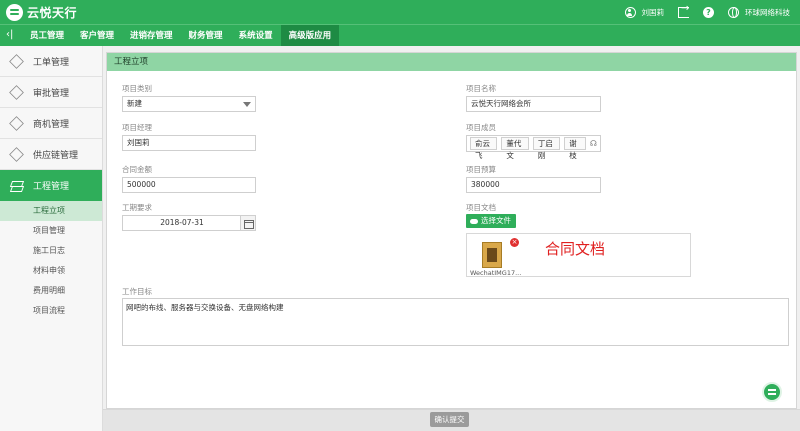  I want to click on sidebar-subitem-project-setup: 工程立项, so click(51, 211).